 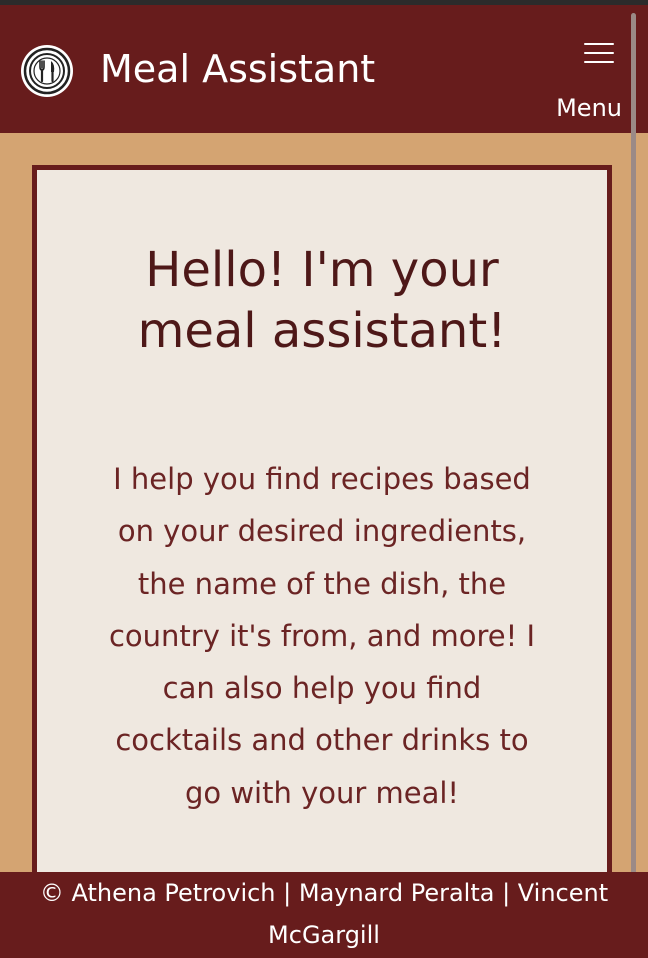 I want to click on navbar: Meal Assistant Menu, so click(x=324, y=69).